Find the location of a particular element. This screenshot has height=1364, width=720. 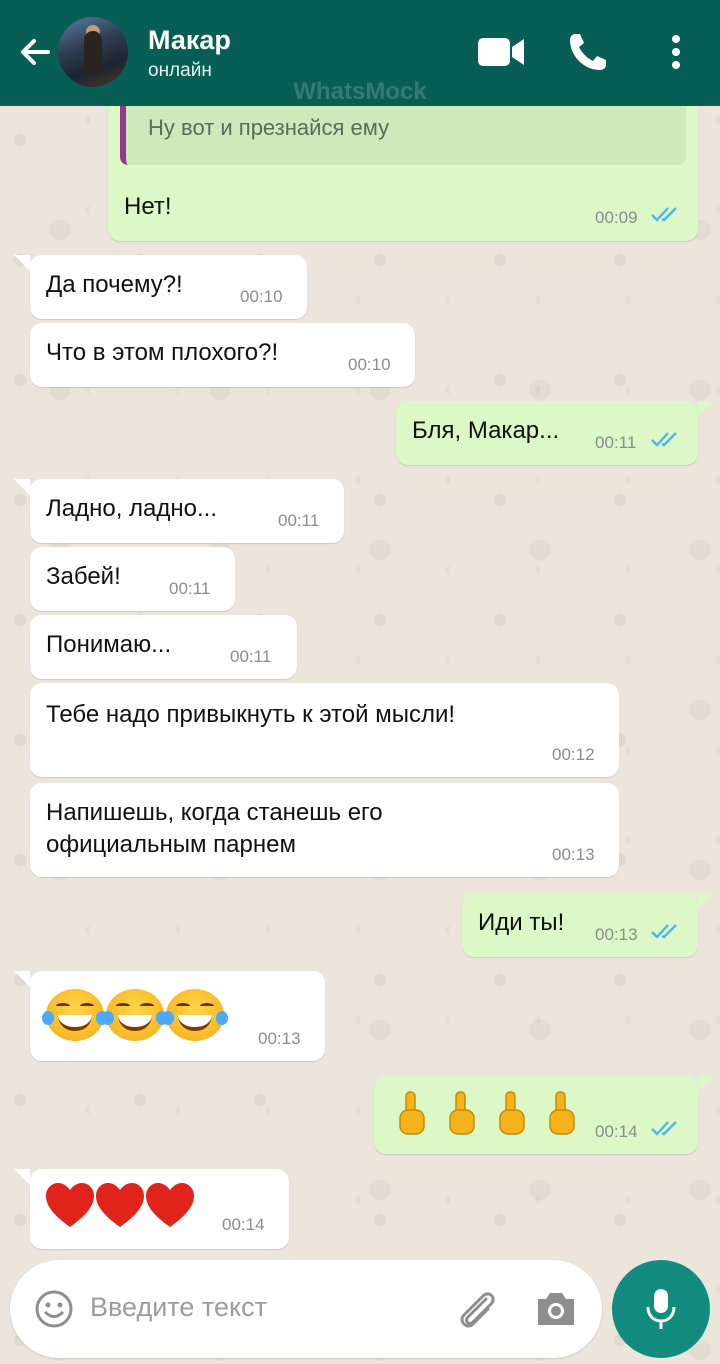

message-bubble-in: Ладно, ладно... 00:11 is located at coordinates (187, 511).